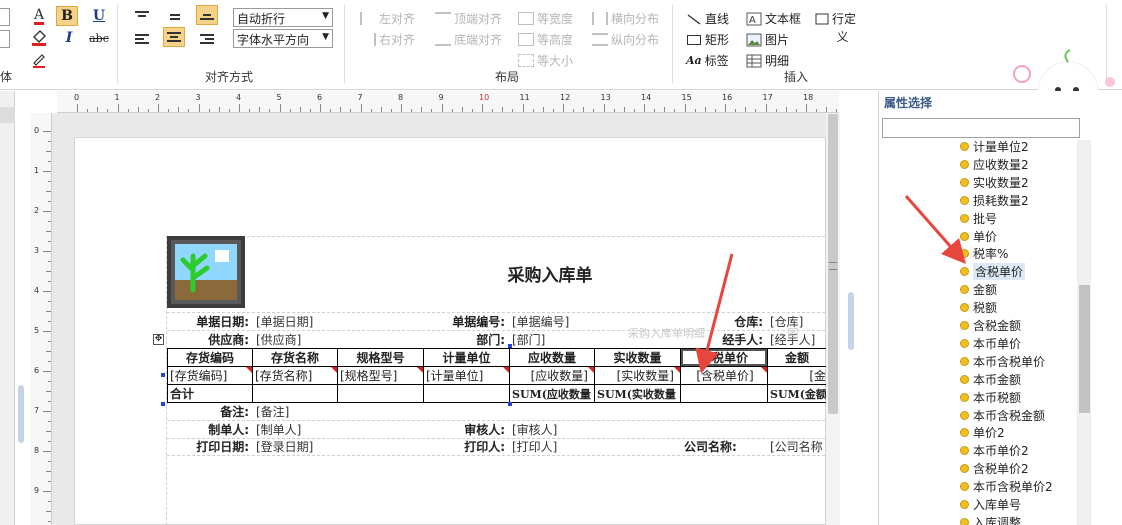 This screenshot has width=1122, height=525. I want to click on right-panel-grip, so click(851, 321).